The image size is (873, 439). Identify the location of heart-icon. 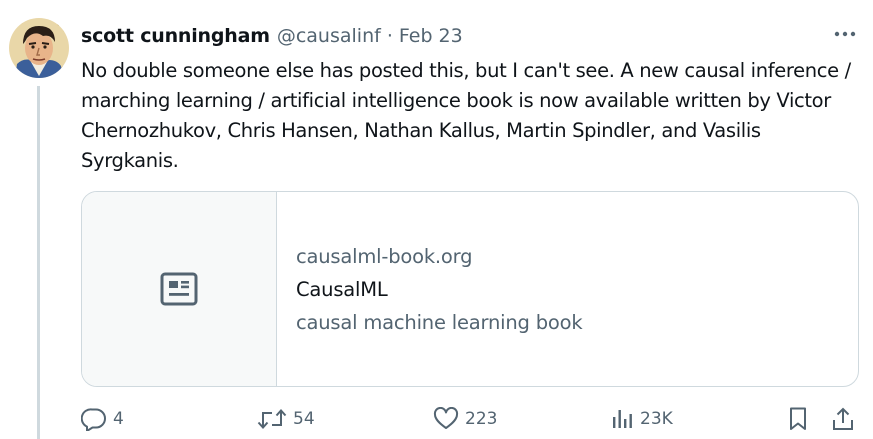
(446, 418).